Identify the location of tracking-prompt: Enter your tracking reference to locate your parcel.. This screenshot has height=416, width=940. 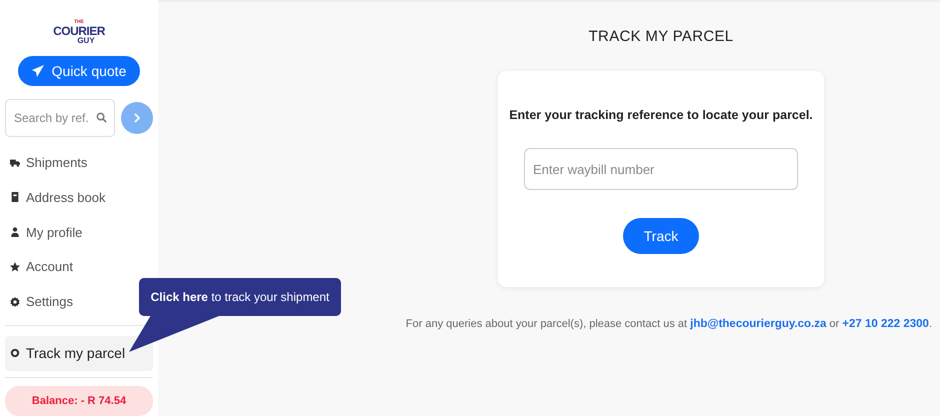
(661, 115).